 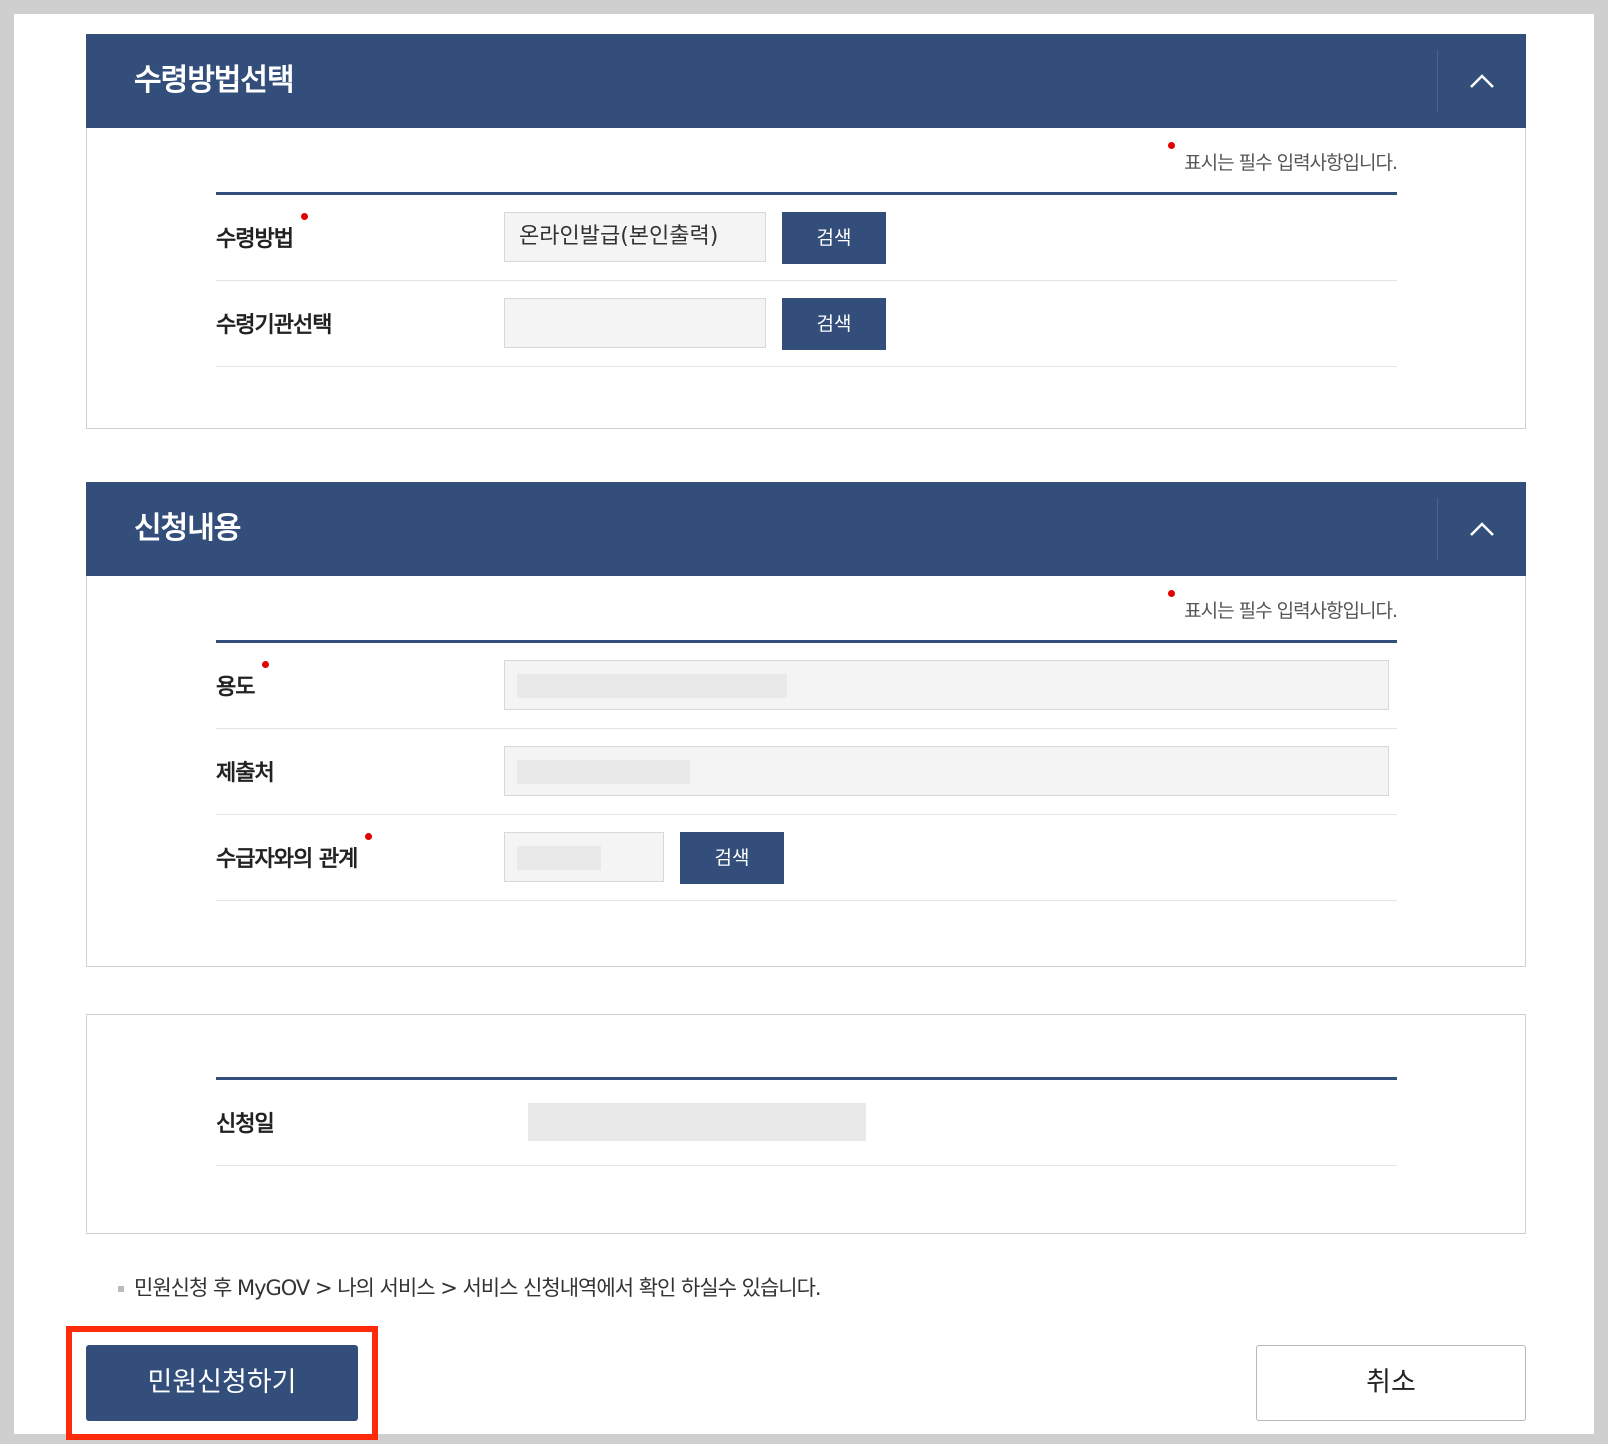 What do you see at coordinates (222, 1383) in the screenshot?
I see `submit-application-button: 민원신청하기` at bounding box center [222, 1383].